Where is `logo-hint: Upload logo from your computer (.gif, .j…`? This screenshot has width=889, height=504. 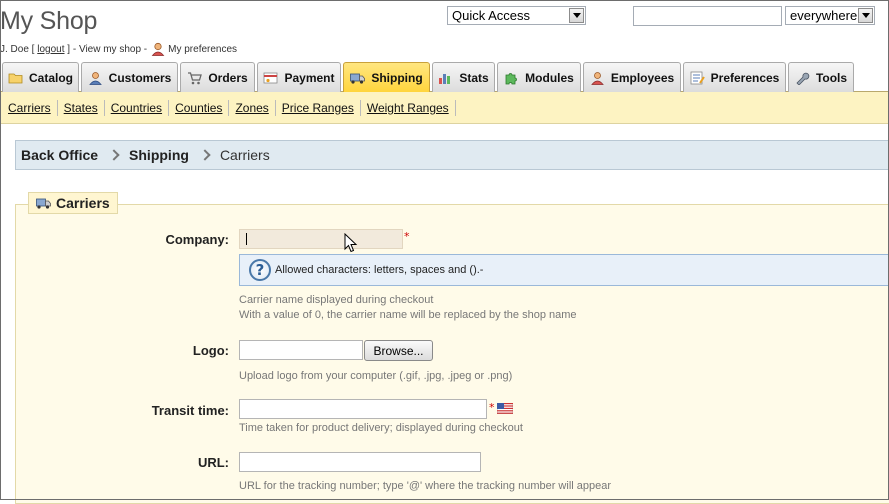
logo-hint: Upload logo from your computer (.gif, .j… is located at coordinates (376, 376).